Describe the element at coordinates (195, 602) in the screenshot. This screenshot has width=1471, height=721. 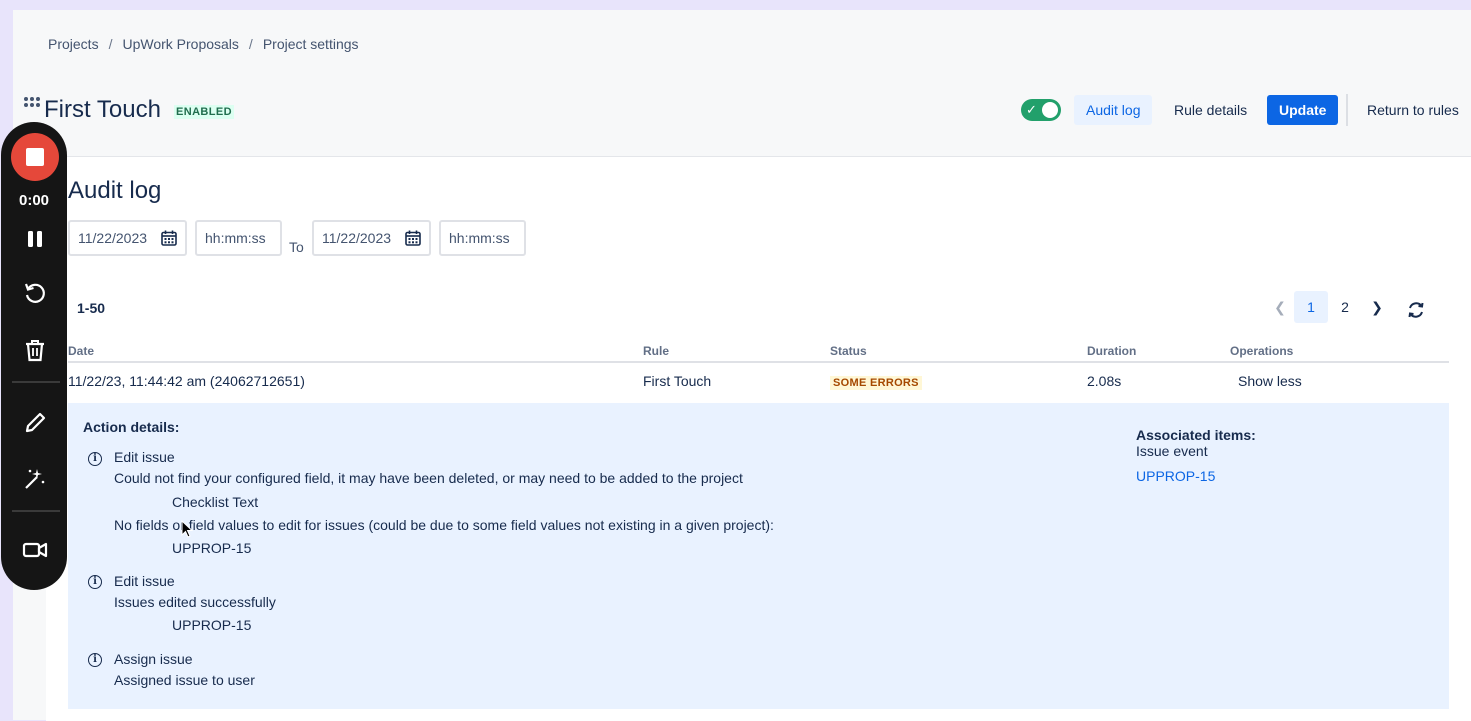
I see `action-message: Issues edited successfully` at that location.